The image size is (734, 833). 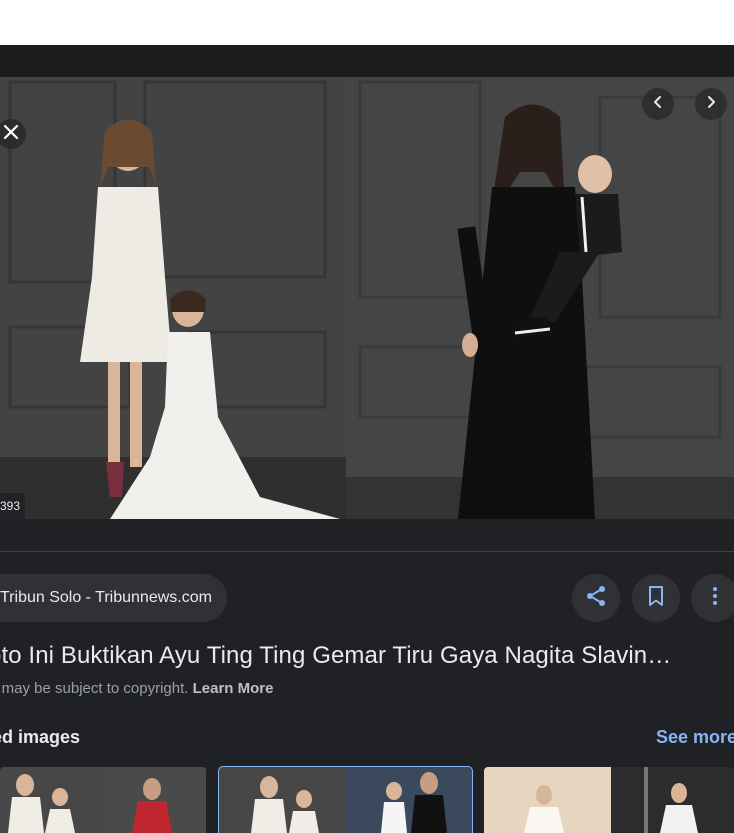 I want to click on source-link-chip: Tribun Solo - Tribunnews.com, so click(x=113, y=598).